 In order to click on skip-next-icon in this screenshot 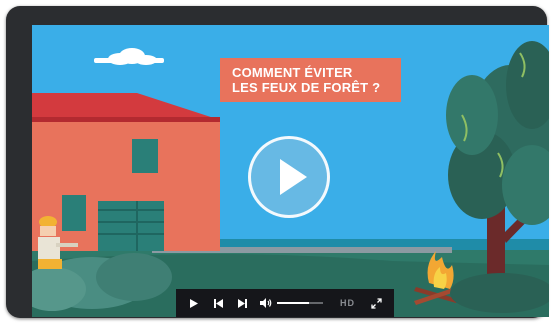, I will do `click(242, 303)`.